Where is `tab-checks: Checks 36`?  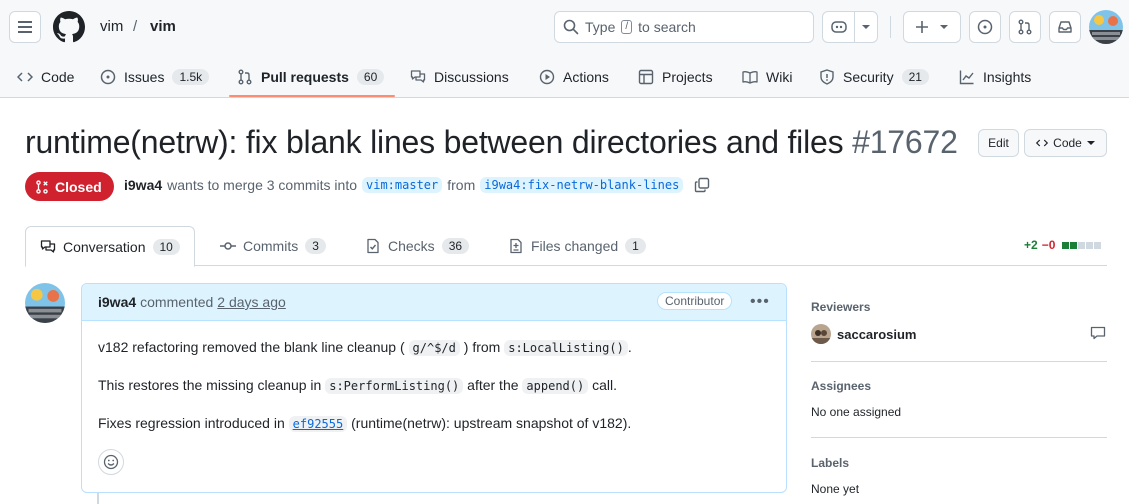 tab-checks: Checks 36 is located at coordinates (417, 246).